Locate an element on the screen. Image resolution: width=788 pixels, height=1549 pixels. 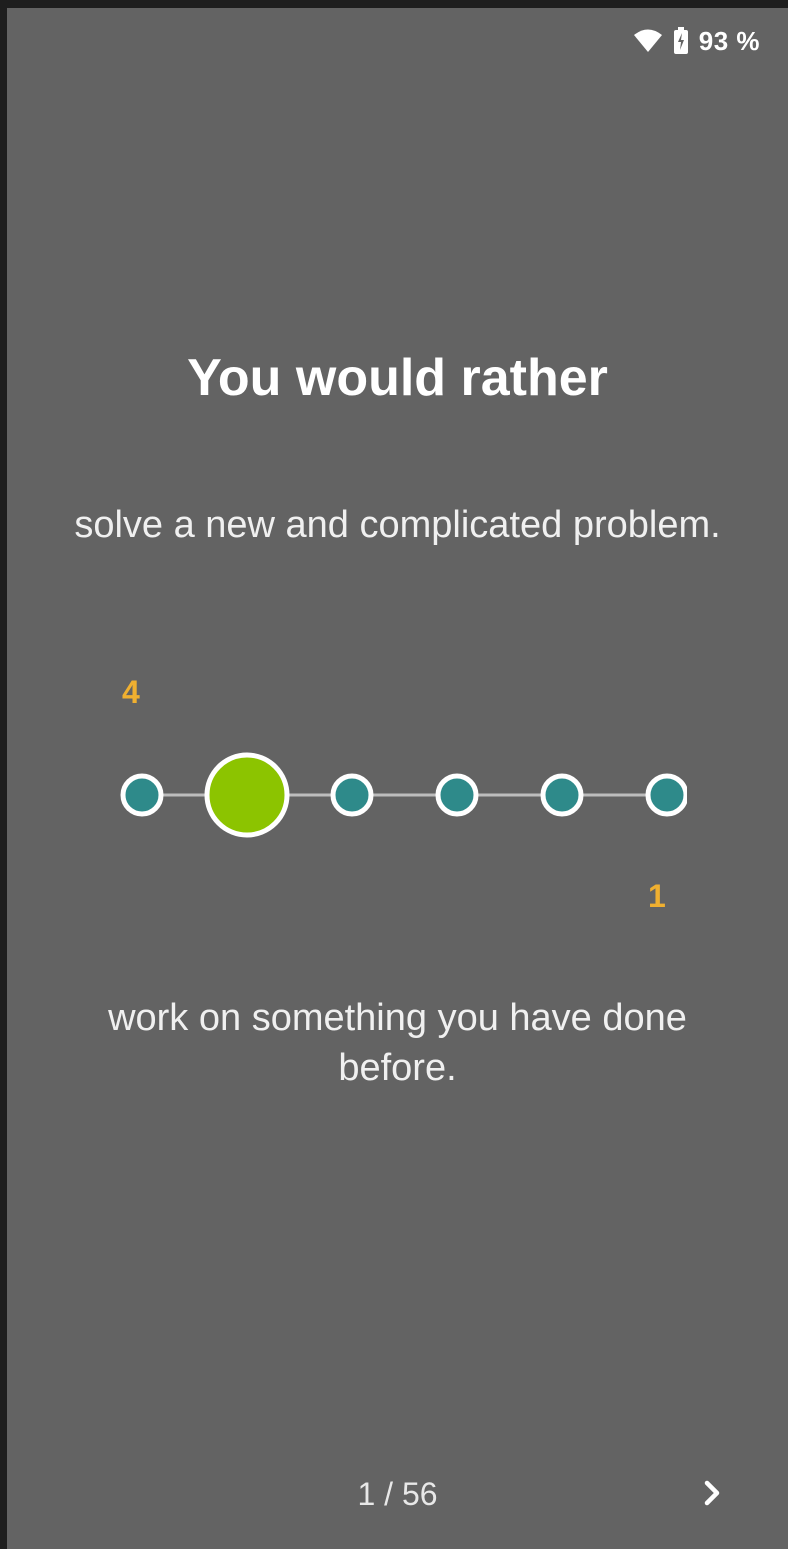
option-top-text: solve a new and complicated problem. is located at coordinates (397, 525).